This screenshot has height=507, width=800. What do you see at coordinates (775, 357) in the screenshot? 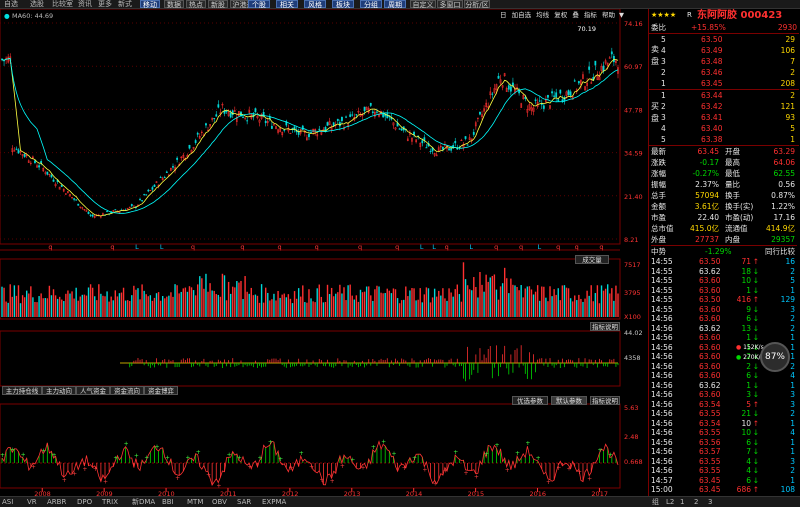
I see `speed-gauge: 87%` at bounding box center [775, 357].